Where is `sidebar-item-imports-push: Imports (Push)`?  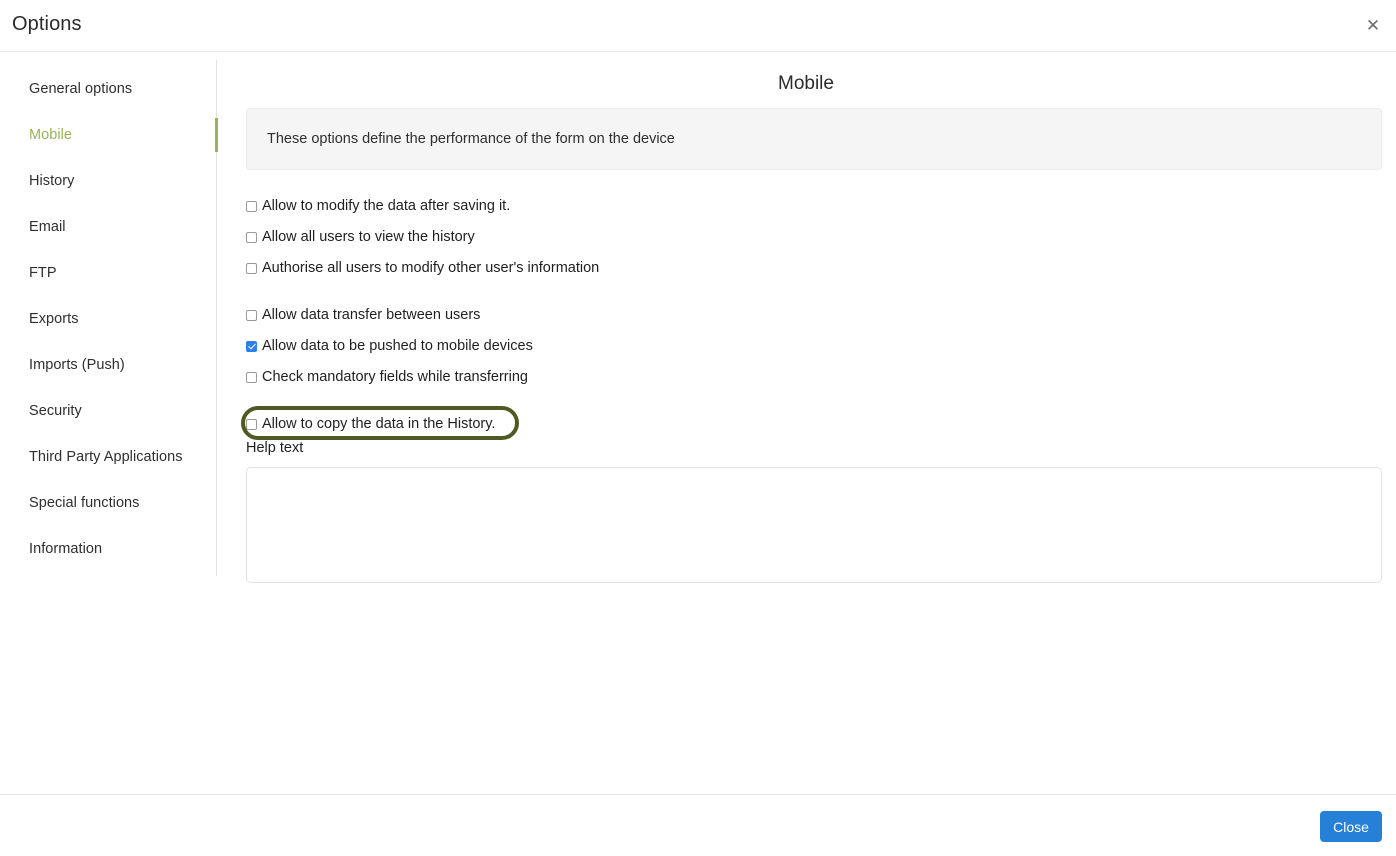 sidebar-item-imports-push: Imports (Push) is located at coordinates (77, 365).